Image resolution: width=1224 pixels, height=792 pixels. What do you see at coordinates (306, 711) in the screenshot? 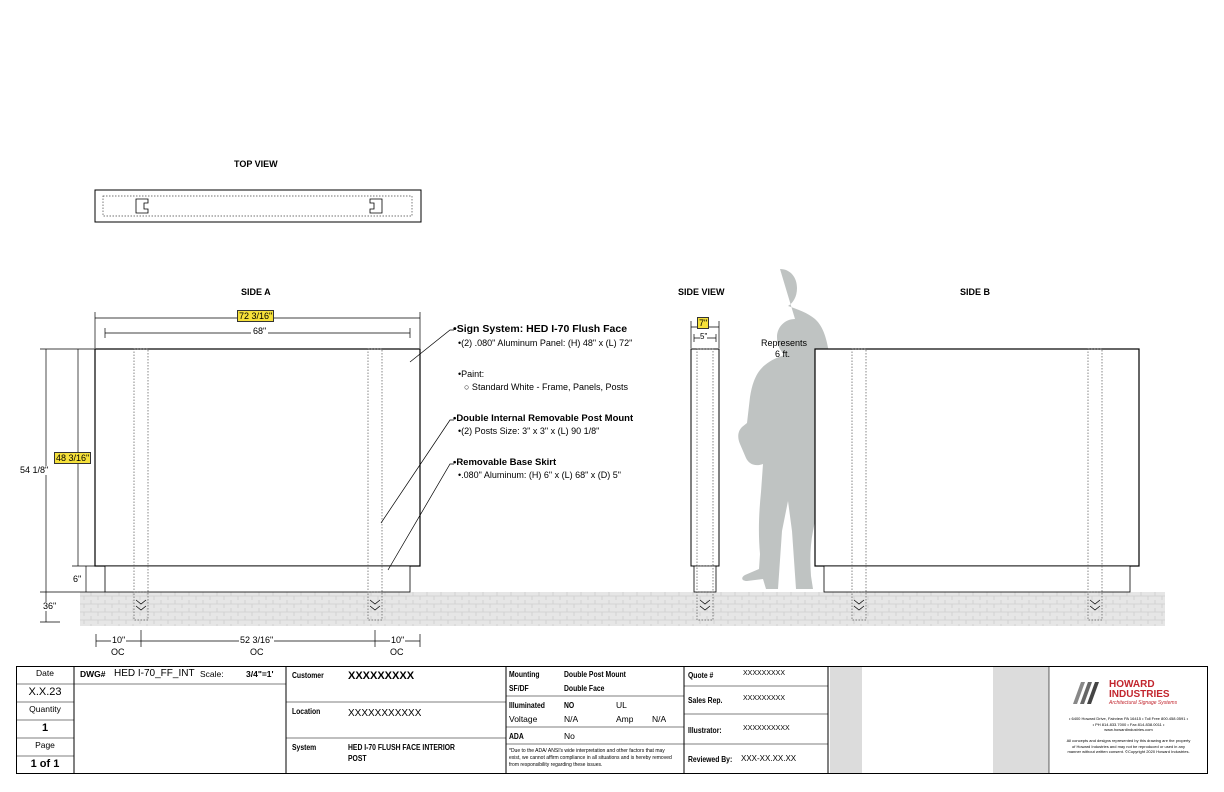
I see `location-label: Location` at bounding box center [306, 711].